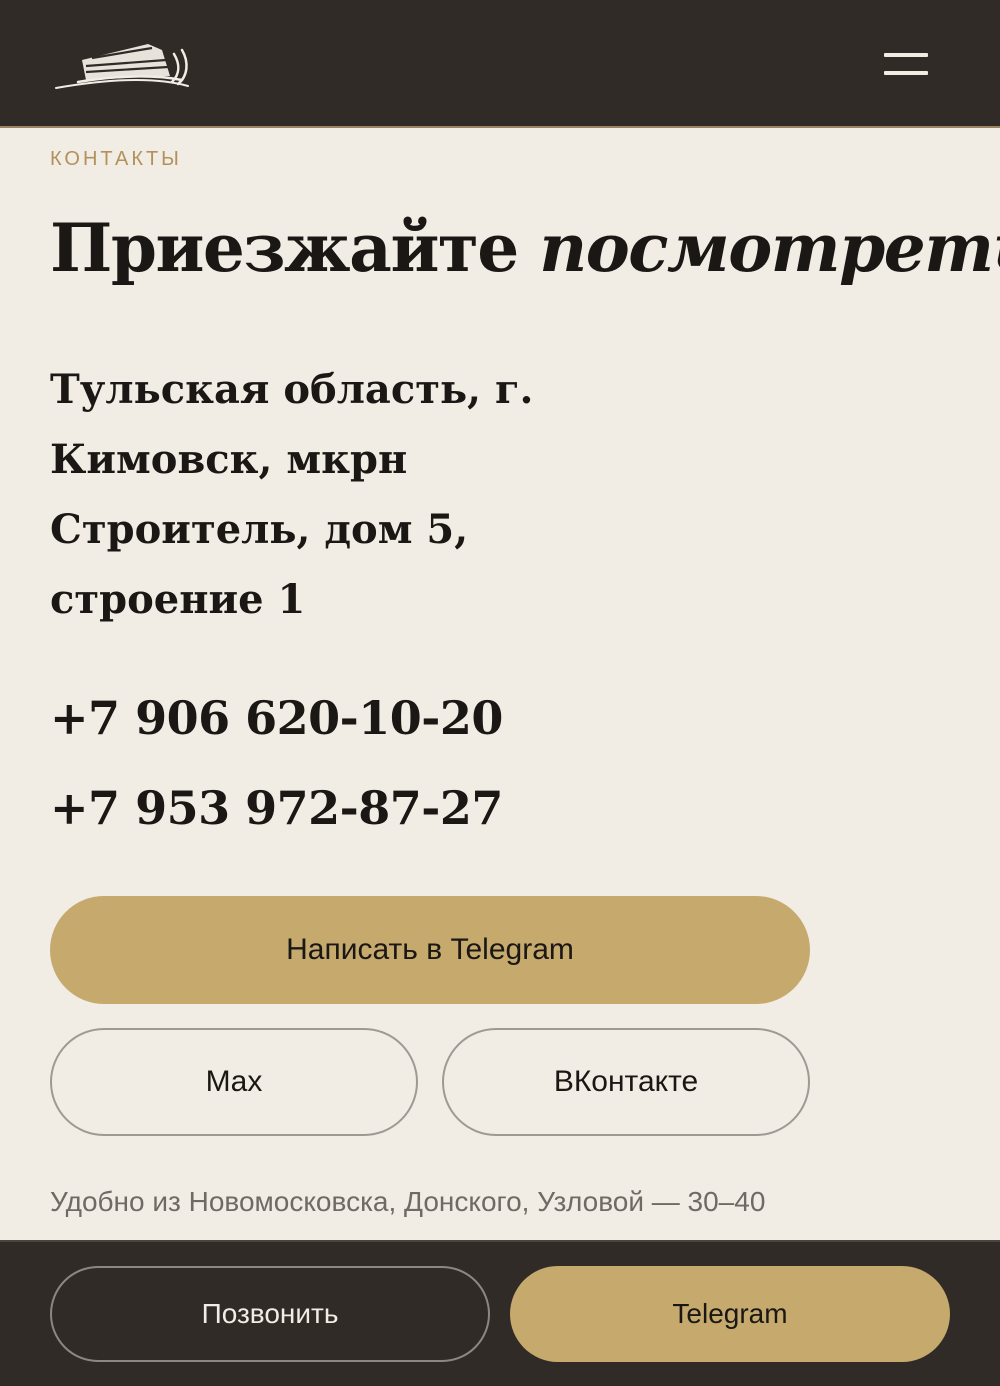 The width and height of the screenshot is (1000, 1386). Describe the element at coordinates (430, 950) in the screenshot. I see `write-telegram-button: Написать в Telegram` at that location.